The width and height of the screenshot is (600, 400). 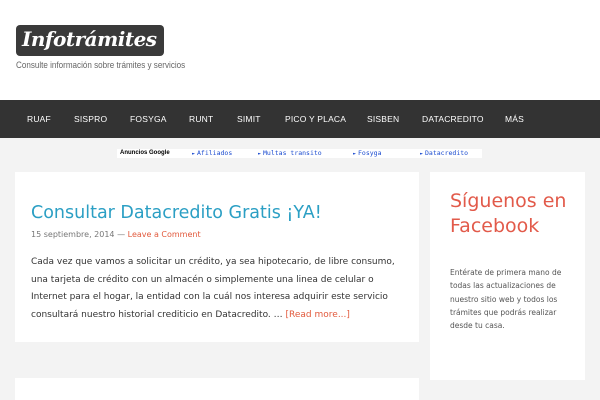 What do you see at coordinates (508, 213) in the screenshot?
I see `sidebar-widget-title: Síguenos en Facebook` at bounding box center [508, 213].